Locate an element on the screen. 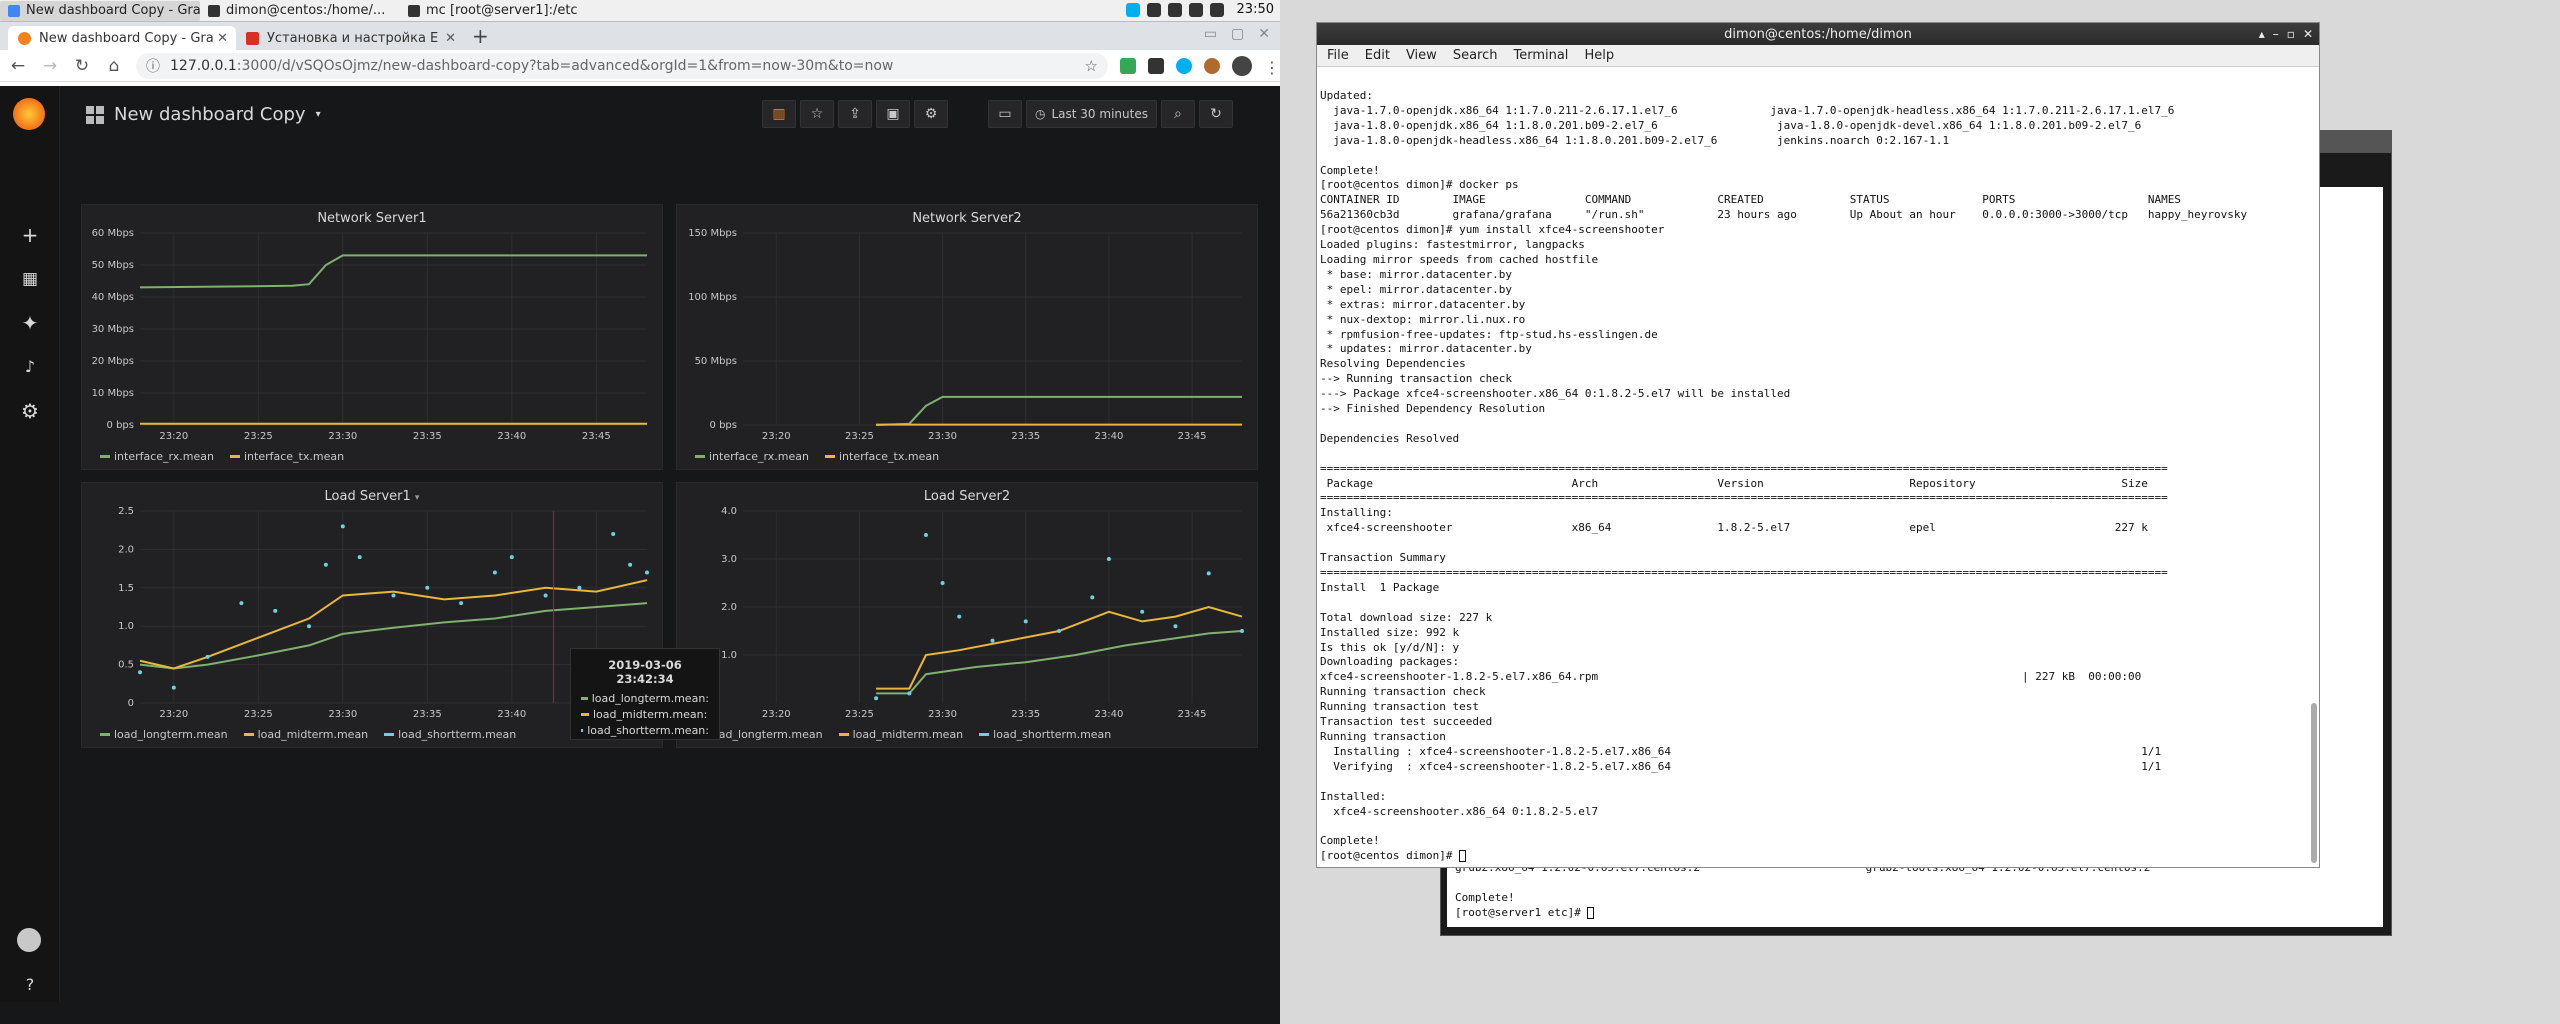  close-icon: ✕ is located at coordinates (2308, 34).